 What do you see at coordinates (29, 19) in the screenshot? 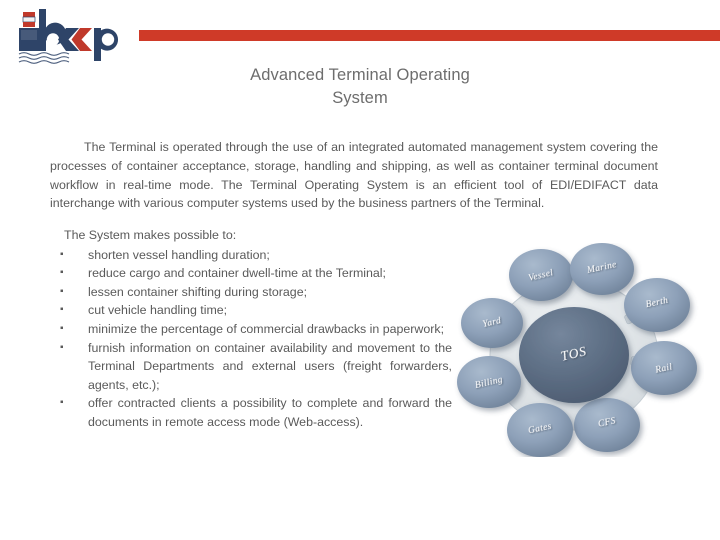
I see `logo-stripe-white-icon` at bounding box center [29, 19].